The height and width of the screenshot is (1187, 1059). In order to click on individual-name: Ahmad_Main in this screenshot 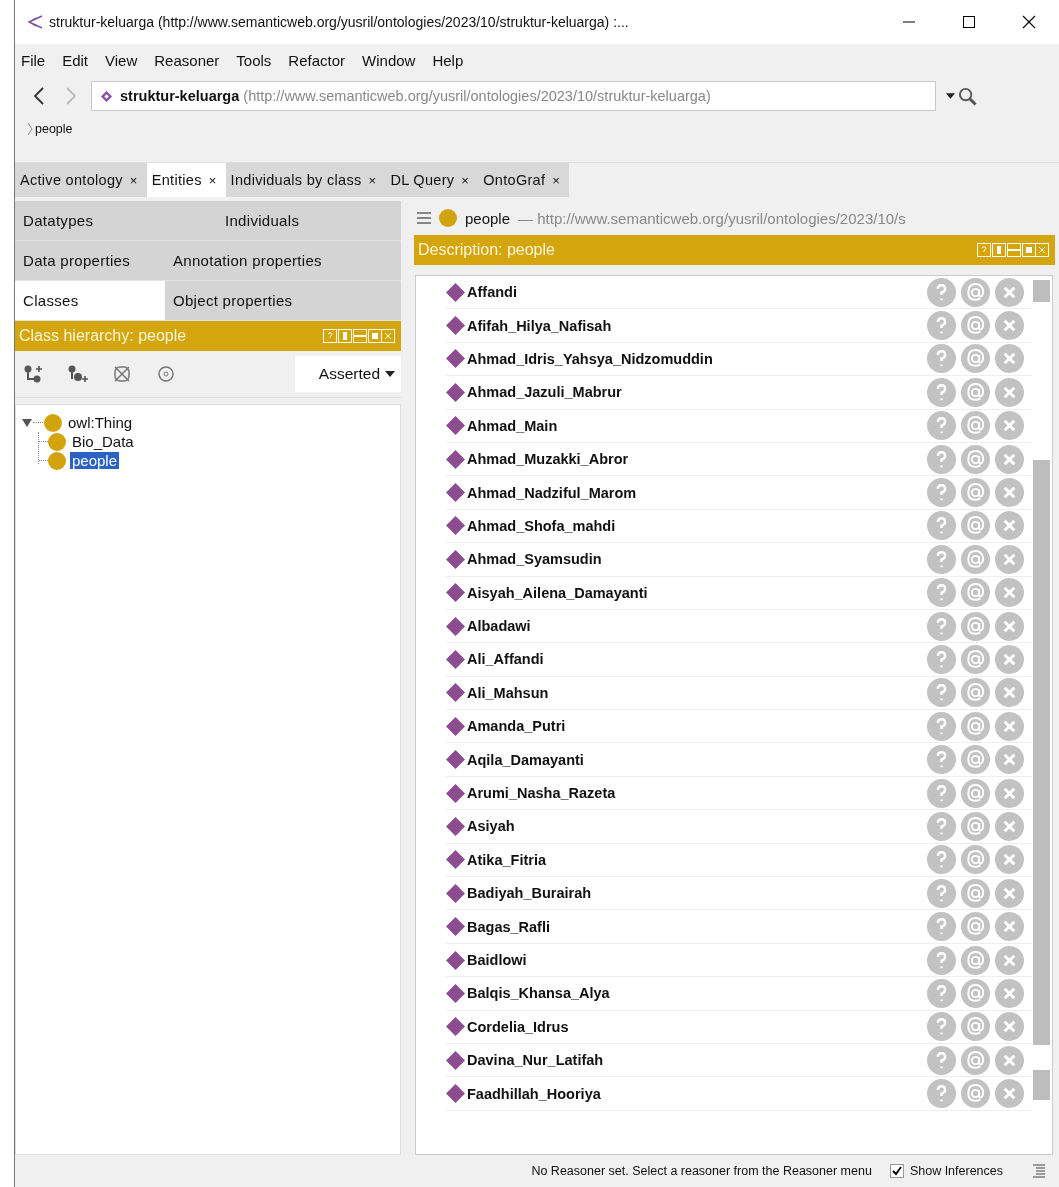, I will do `click(694, 425)`.